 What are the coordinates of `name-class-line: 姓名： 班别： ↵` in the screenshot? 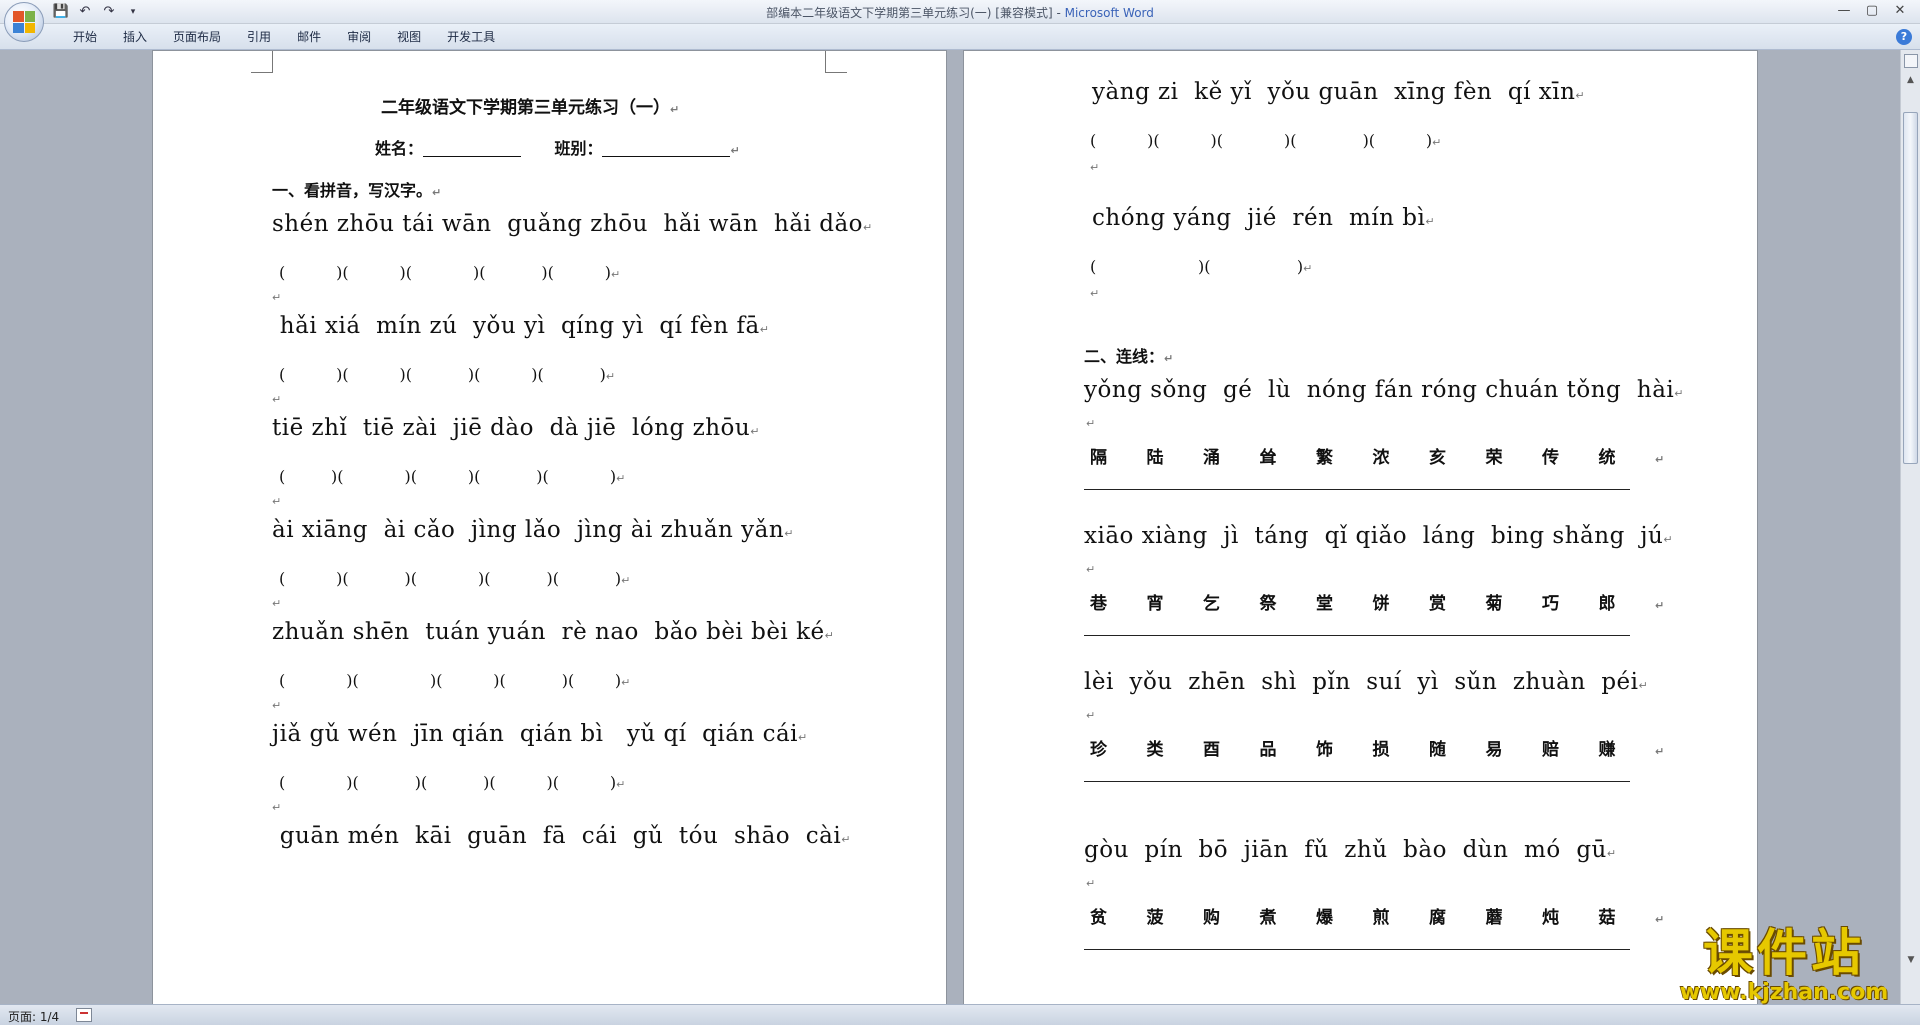 It's located at (557, 148).